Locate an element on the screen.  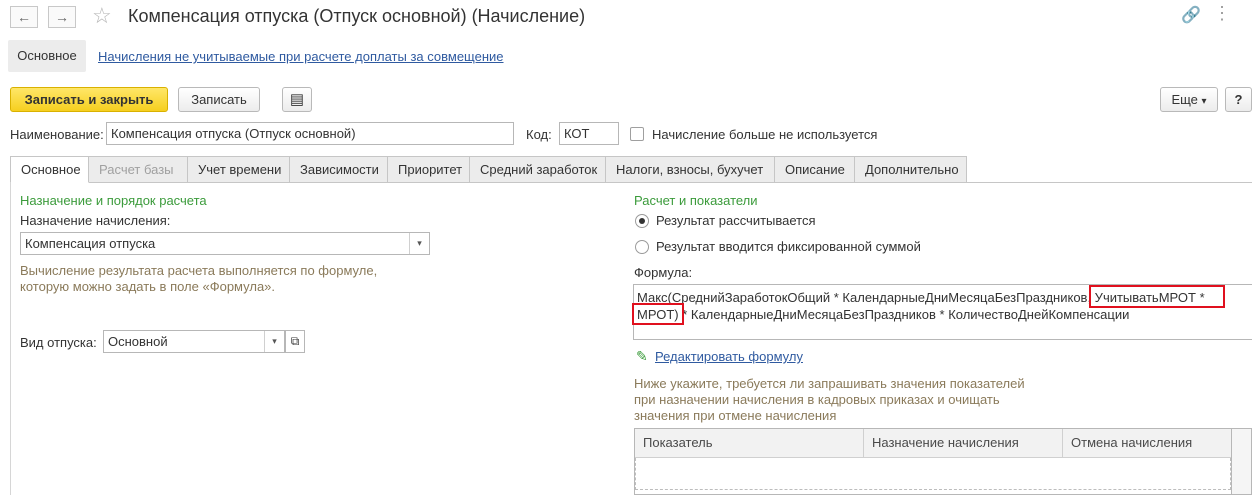
tab-taxes: Налоги, взносы, бухучет is located at coordinates (690, 169).